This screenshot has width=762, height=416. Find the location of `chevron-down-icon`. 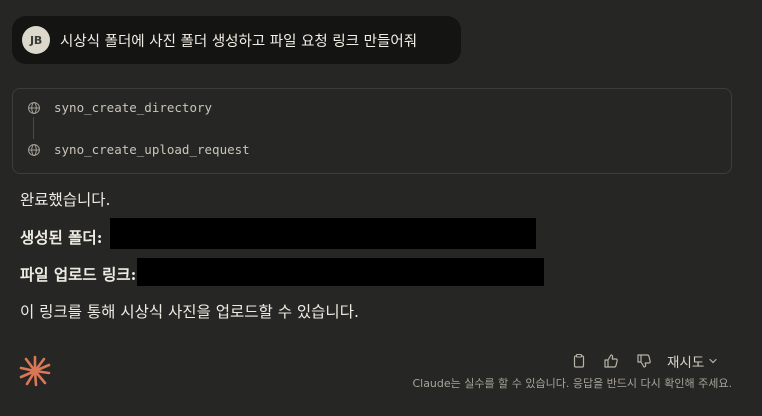

chevron-down-icon is located at coordinates (713, 361).